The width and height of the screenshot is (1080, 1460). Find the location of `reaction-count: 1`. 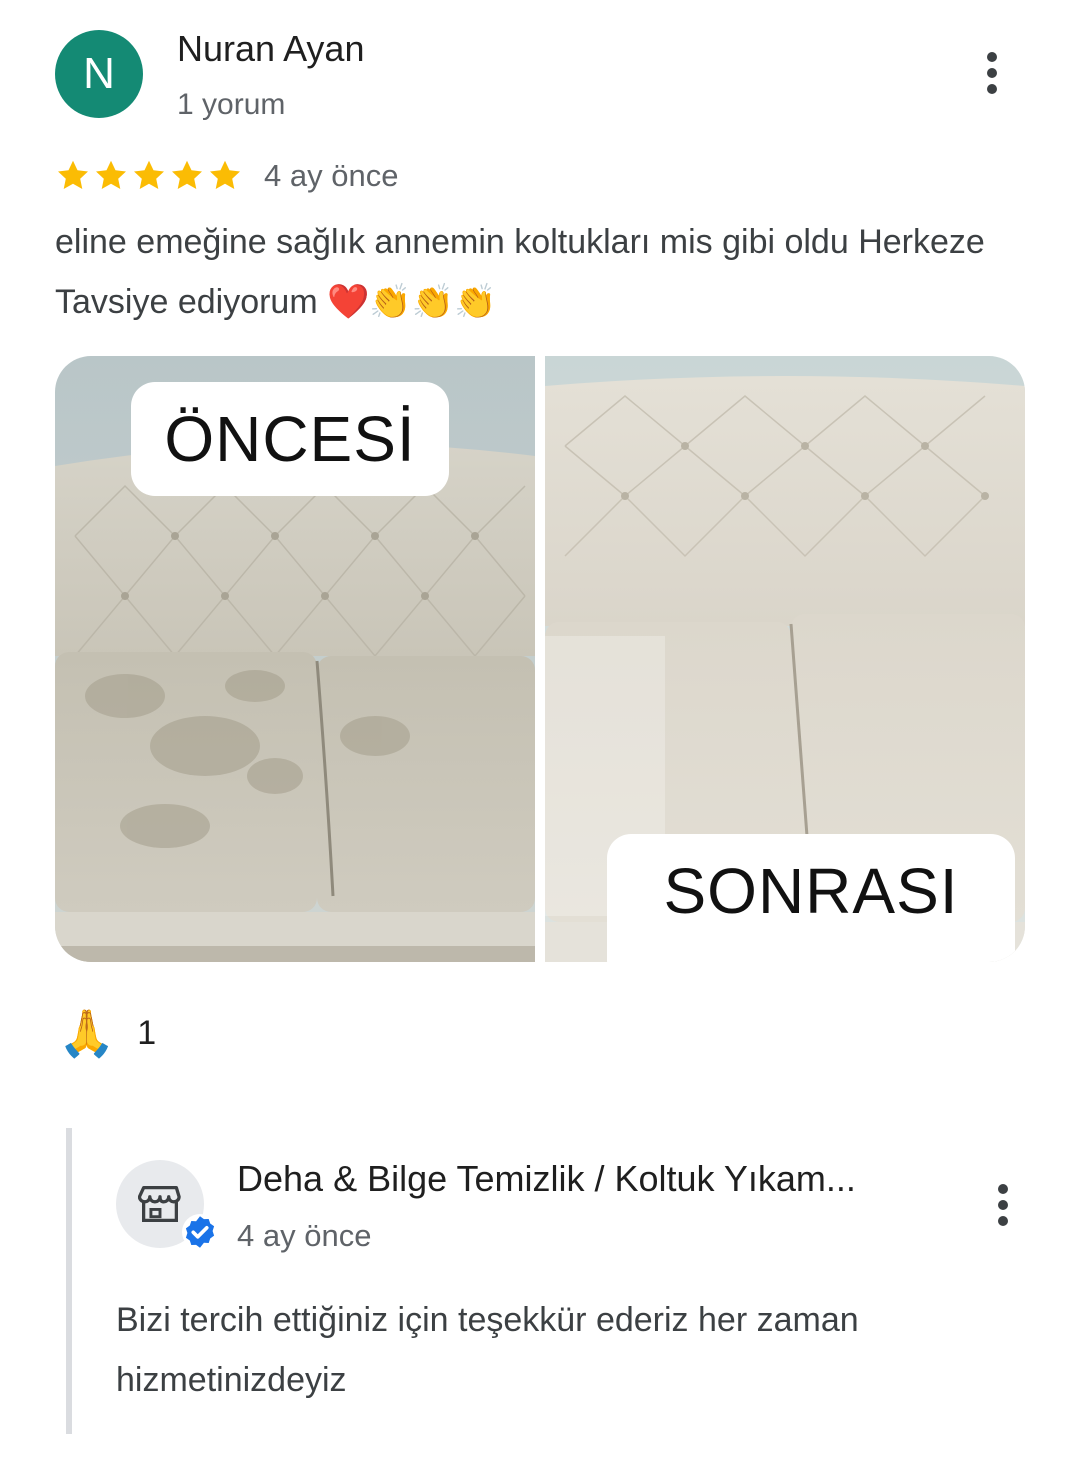

reaction-count: 1 is located at coordinates (147, 1032).